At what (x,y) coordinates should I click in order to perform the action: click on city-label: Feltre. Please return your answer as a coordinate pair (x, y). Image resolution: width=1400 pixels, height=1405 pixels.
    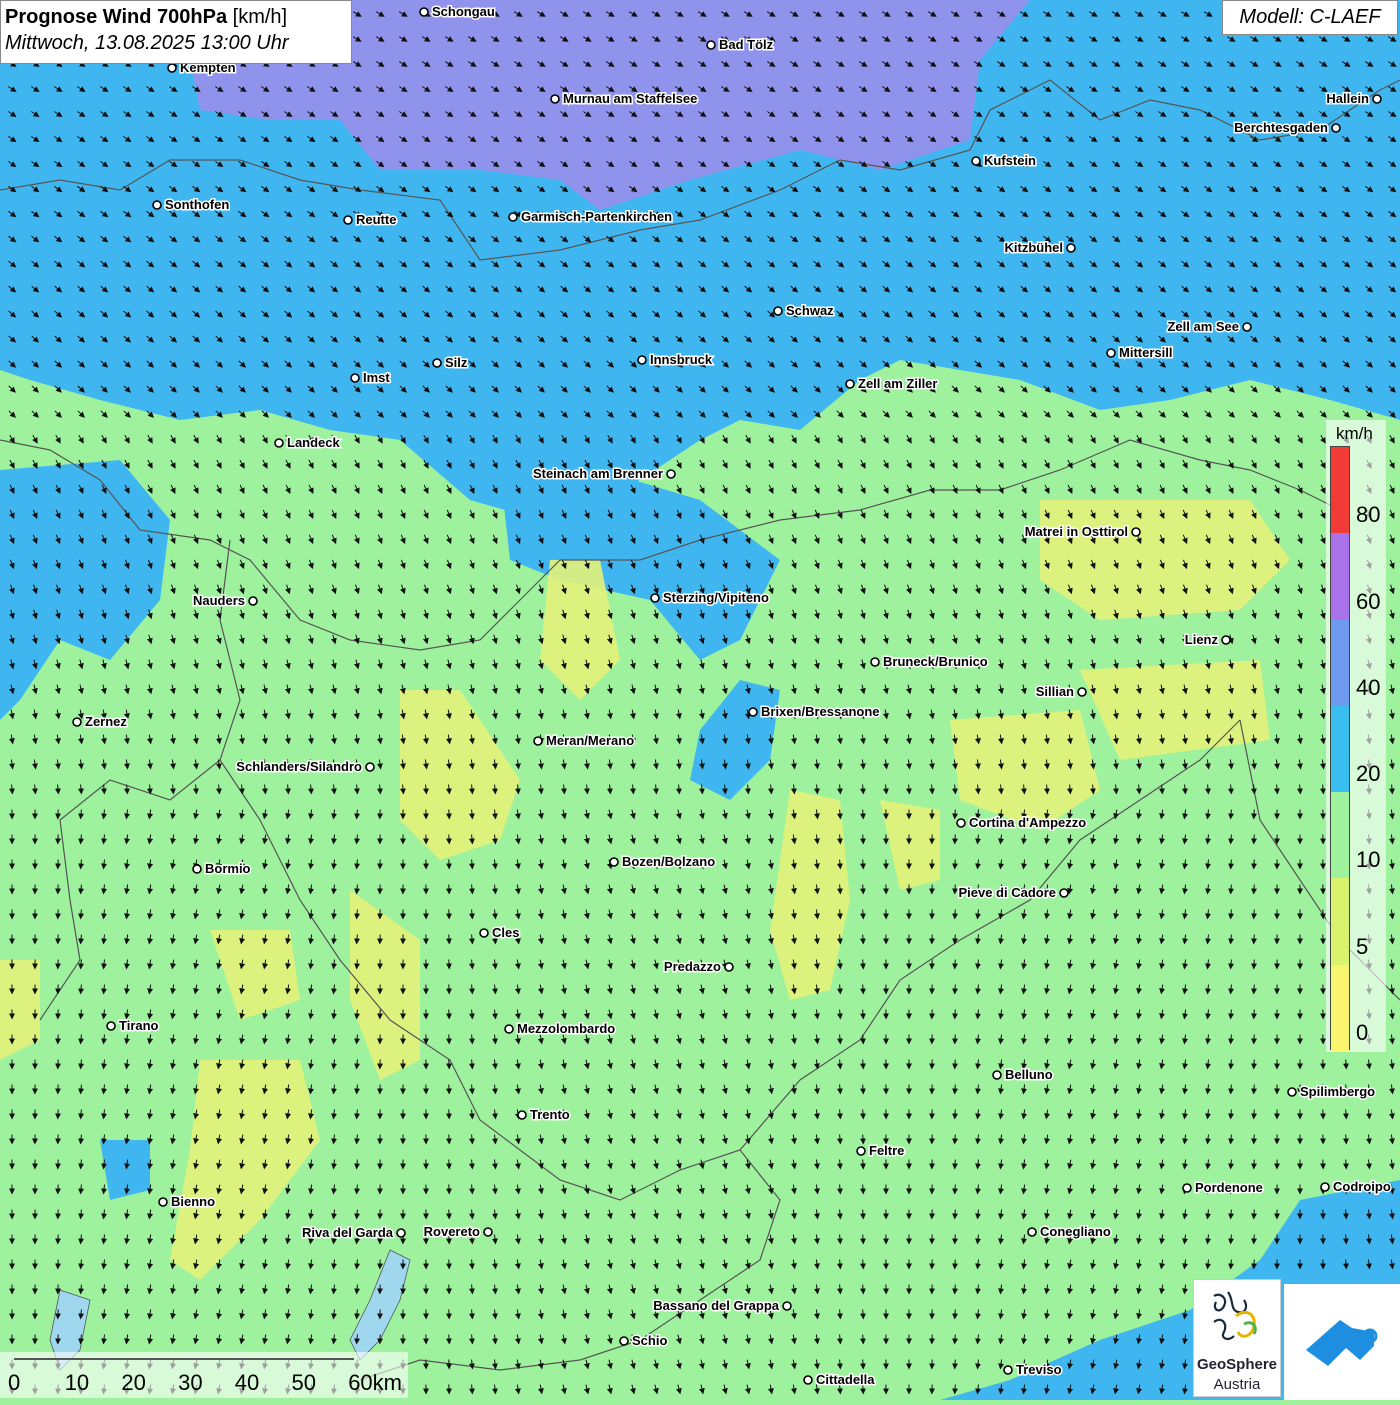
    Looking at the image, I should click on (886, 1150).